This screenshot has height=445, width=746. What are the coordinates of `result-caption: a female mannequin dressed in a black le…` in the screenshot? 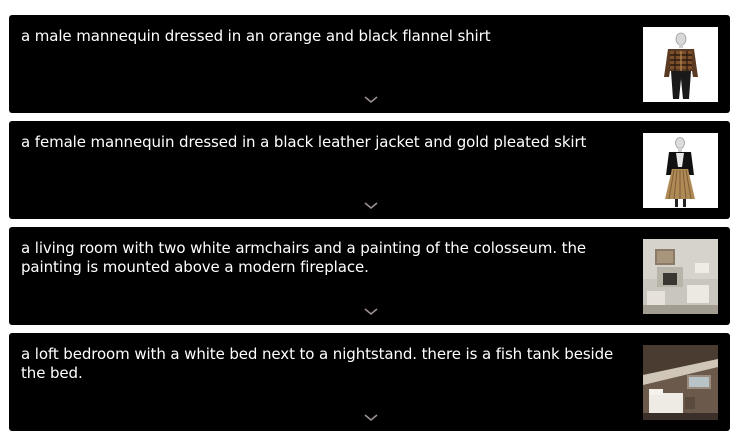 It's located at (304, 142).